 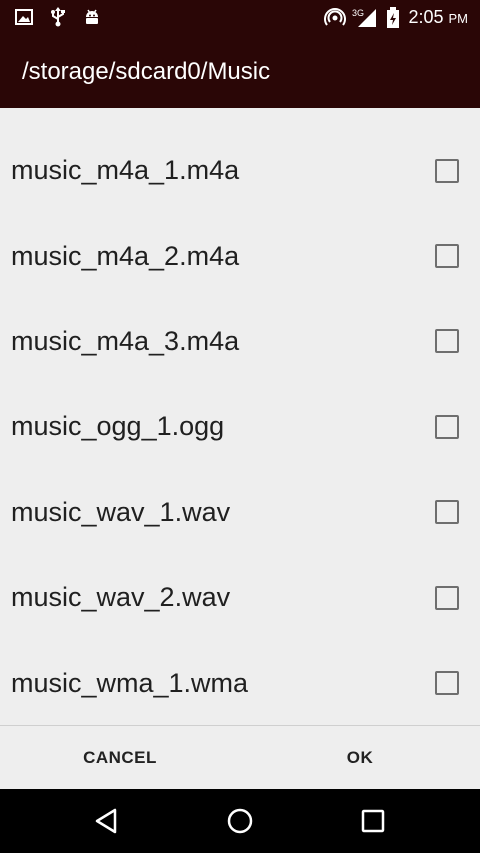 What do you see at coordinates (240, 18) in the screenshot?
I see `status-bar: 3G 2:05 PM` at bounding box center [240, 18].